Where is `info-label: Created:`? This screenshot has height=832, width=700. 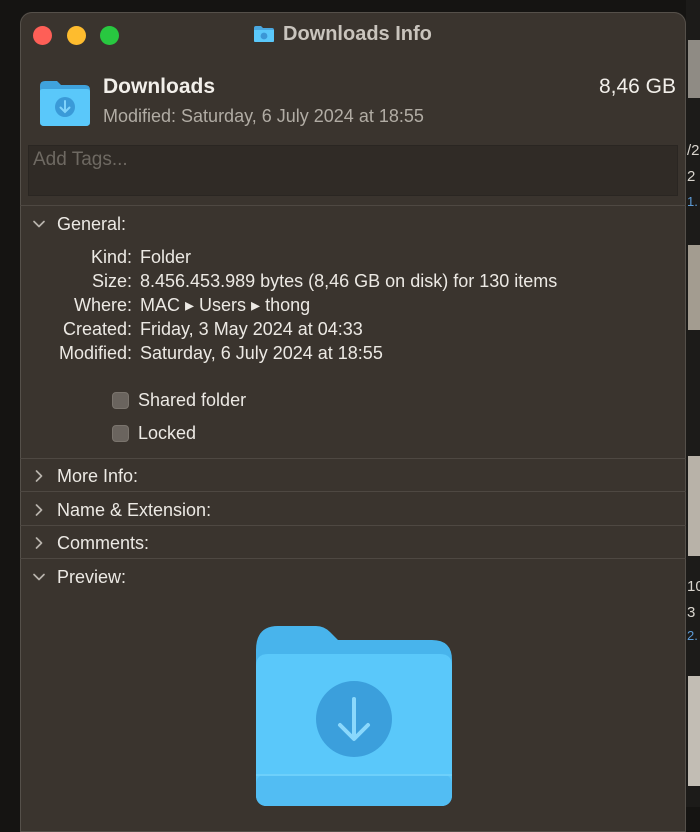
info-label: Created: is located at coordinates (97, 329).